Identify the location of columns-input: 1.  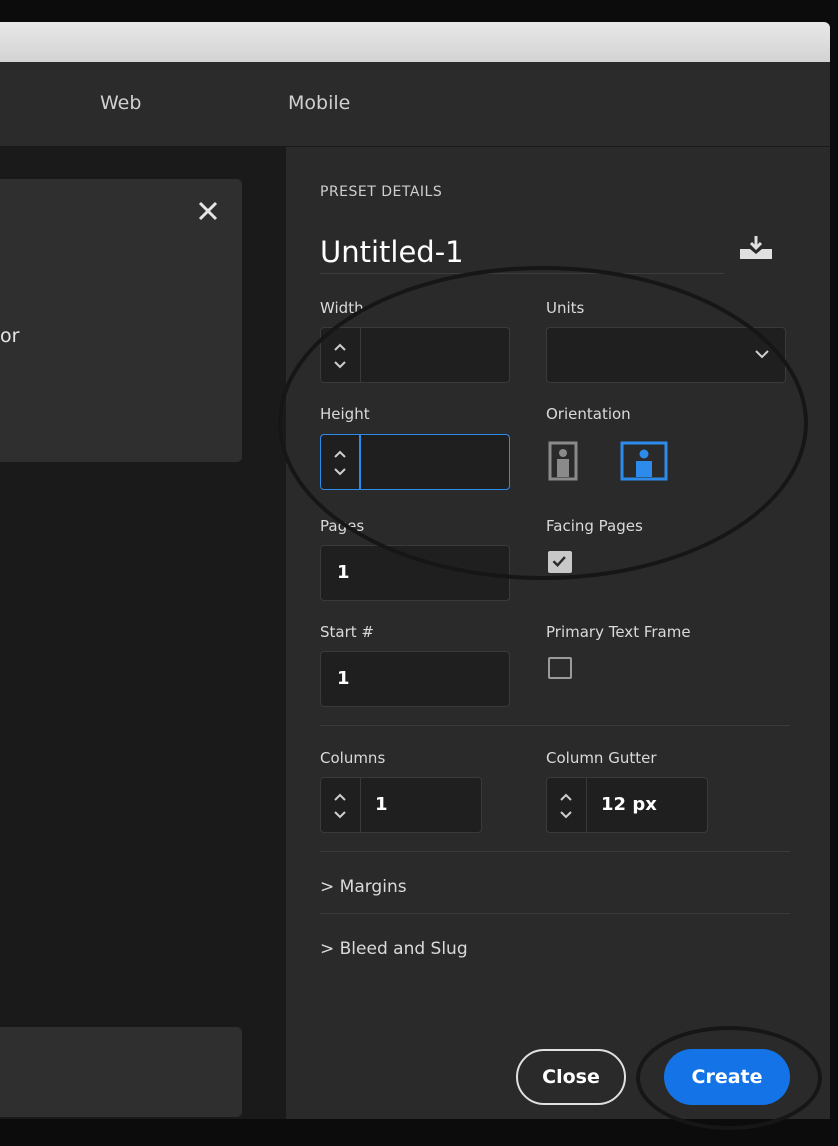
(401, 805).